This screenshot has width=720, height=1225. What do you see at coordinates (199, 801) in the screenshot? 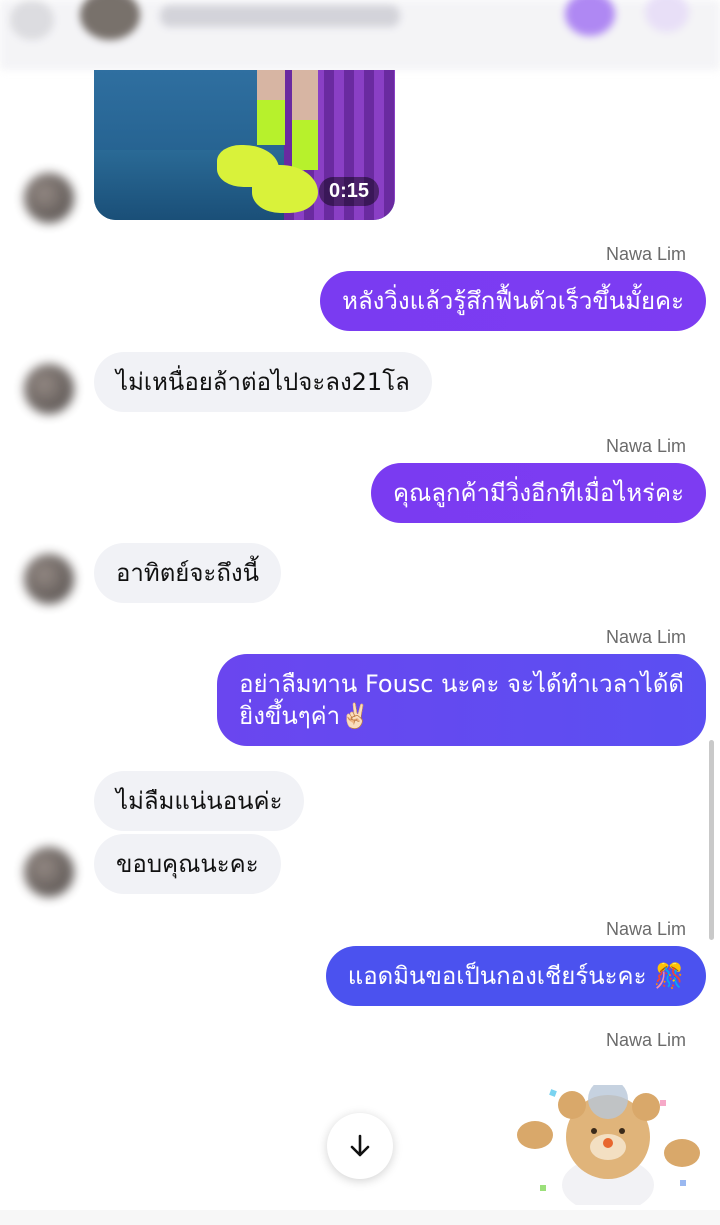
I see `incoming-message: ไม่ลืมแน่นอนค่ะ` at bounding box center [199, 801].